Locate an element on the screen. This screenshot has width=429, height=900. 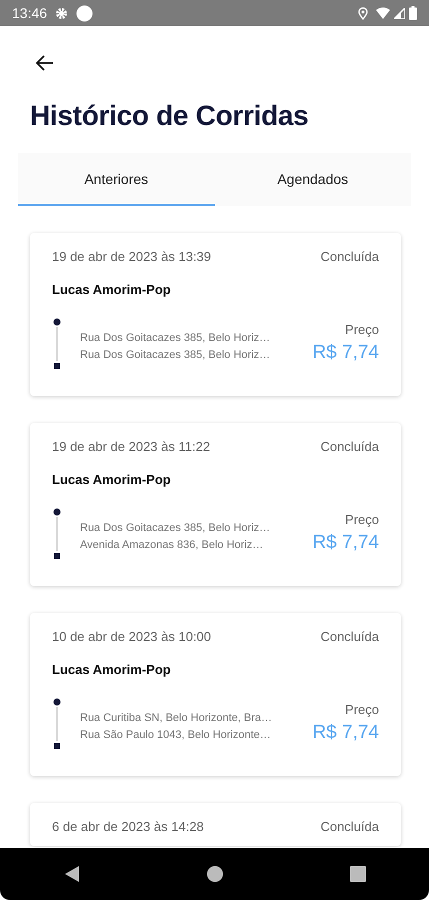
wifi-icon is located at coordinates (383, 13).